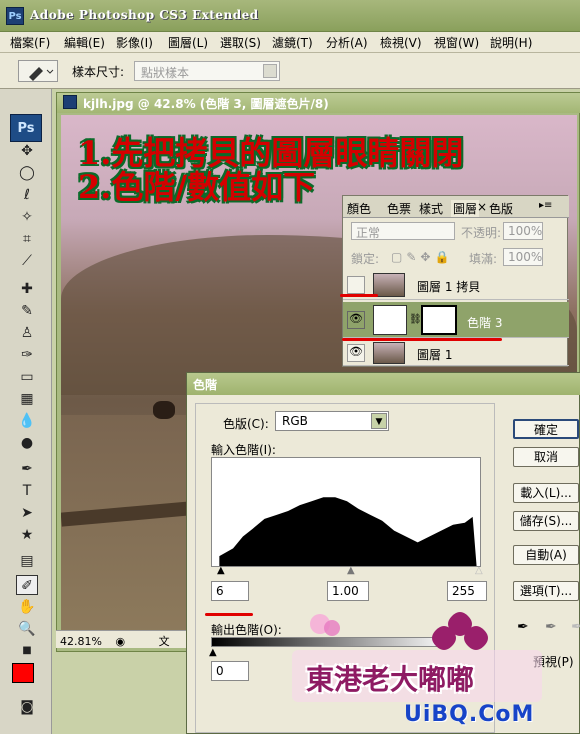 This screenshot has height=734, width=580. I want to click on watermark: 東港老大嘟嘟 UiBQ.CoM, so click(433, 670).